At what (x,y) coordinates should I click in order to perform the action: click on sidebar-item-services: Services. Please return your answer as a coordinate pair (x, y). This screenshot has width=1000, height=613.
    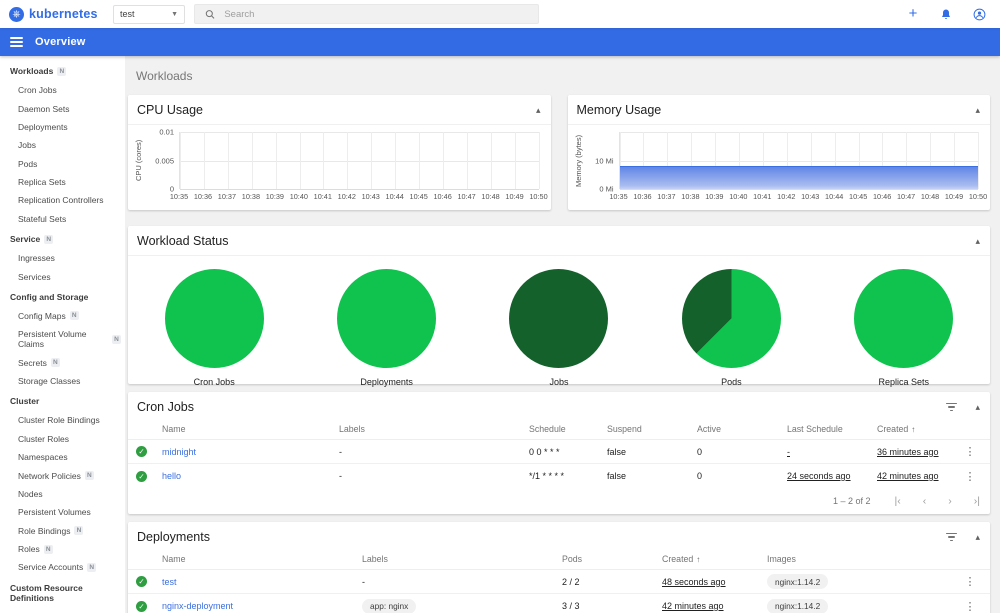
    Looking at the image, I should click on (62, 276).